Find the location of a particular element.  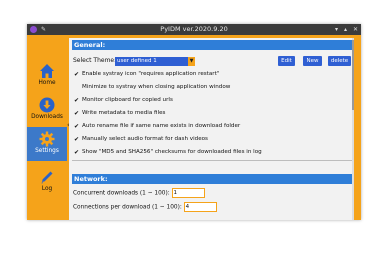

sidebar-item-settings: Settings is located at coordinates (47, 144).